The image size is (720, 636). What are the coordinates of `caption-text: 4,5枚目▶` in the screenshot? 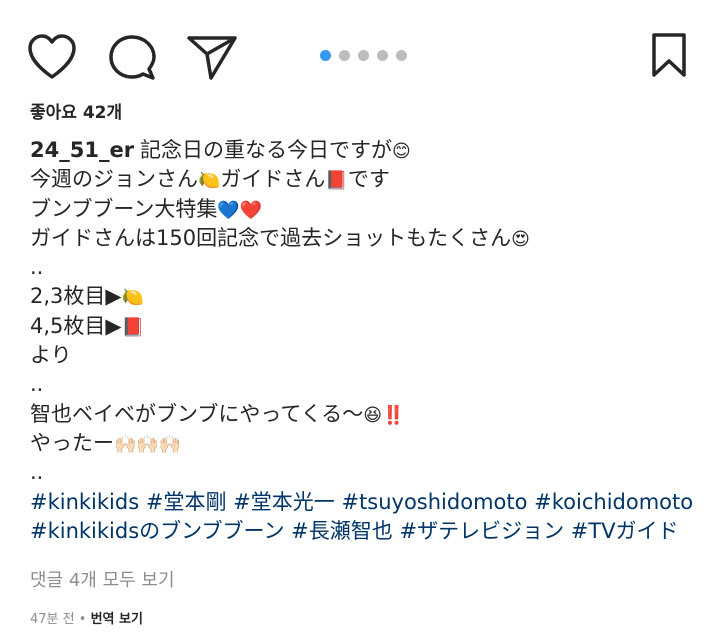 It's located at (76, 325).